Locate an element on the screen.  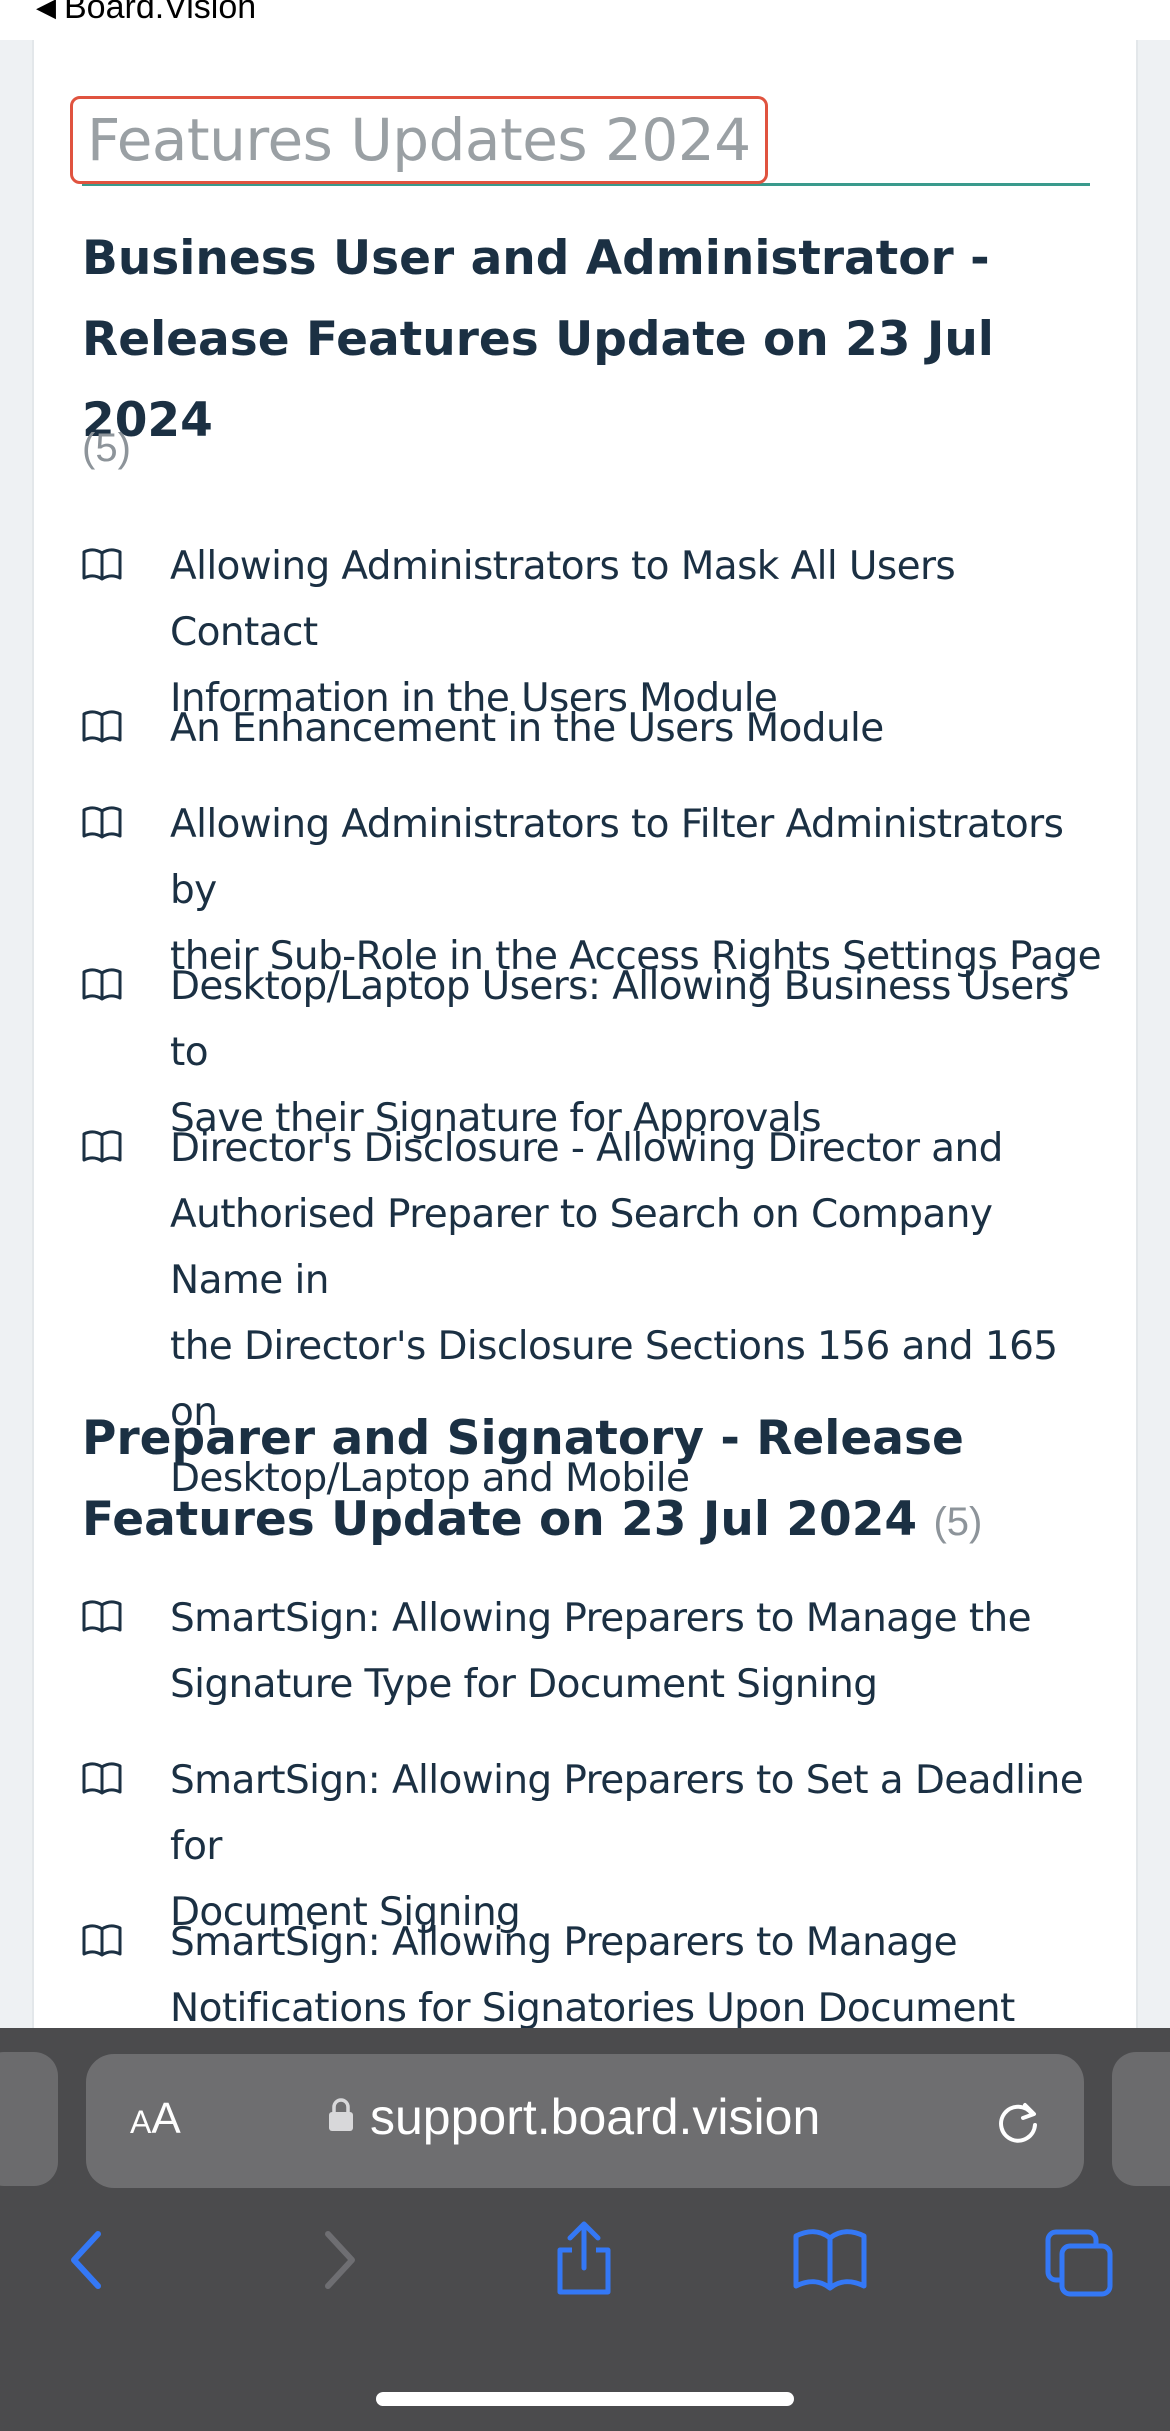
group-title-line: Preparer and Signatory - Release is located at coordinates (523, 1438).